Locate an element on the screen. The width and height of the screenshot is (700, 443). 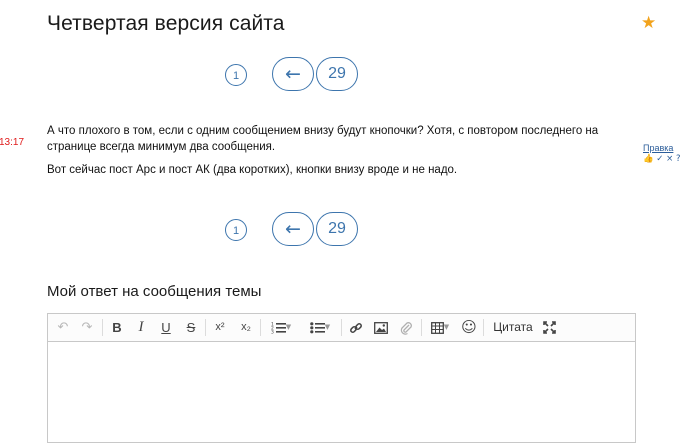
post-action-icons: 👍 ✓ × ? is located at coordinates (661, 159).